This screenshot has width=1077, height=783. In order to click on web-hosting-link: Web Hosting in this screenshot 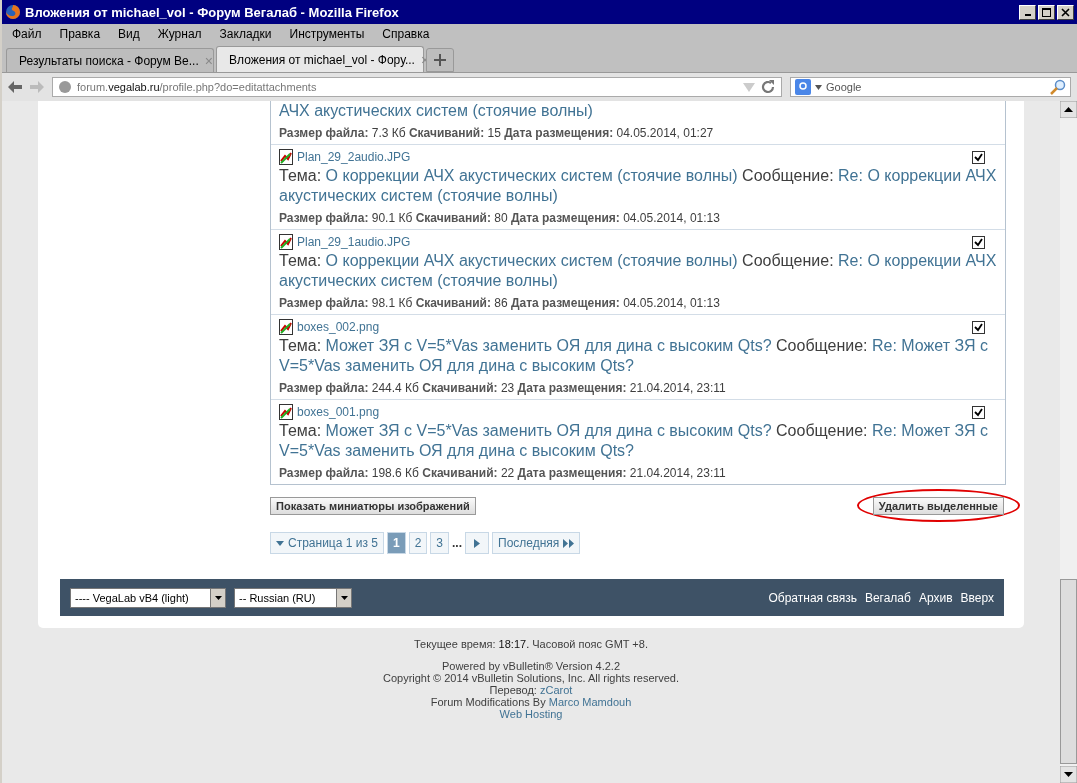, I will do `click(531, 714)`.